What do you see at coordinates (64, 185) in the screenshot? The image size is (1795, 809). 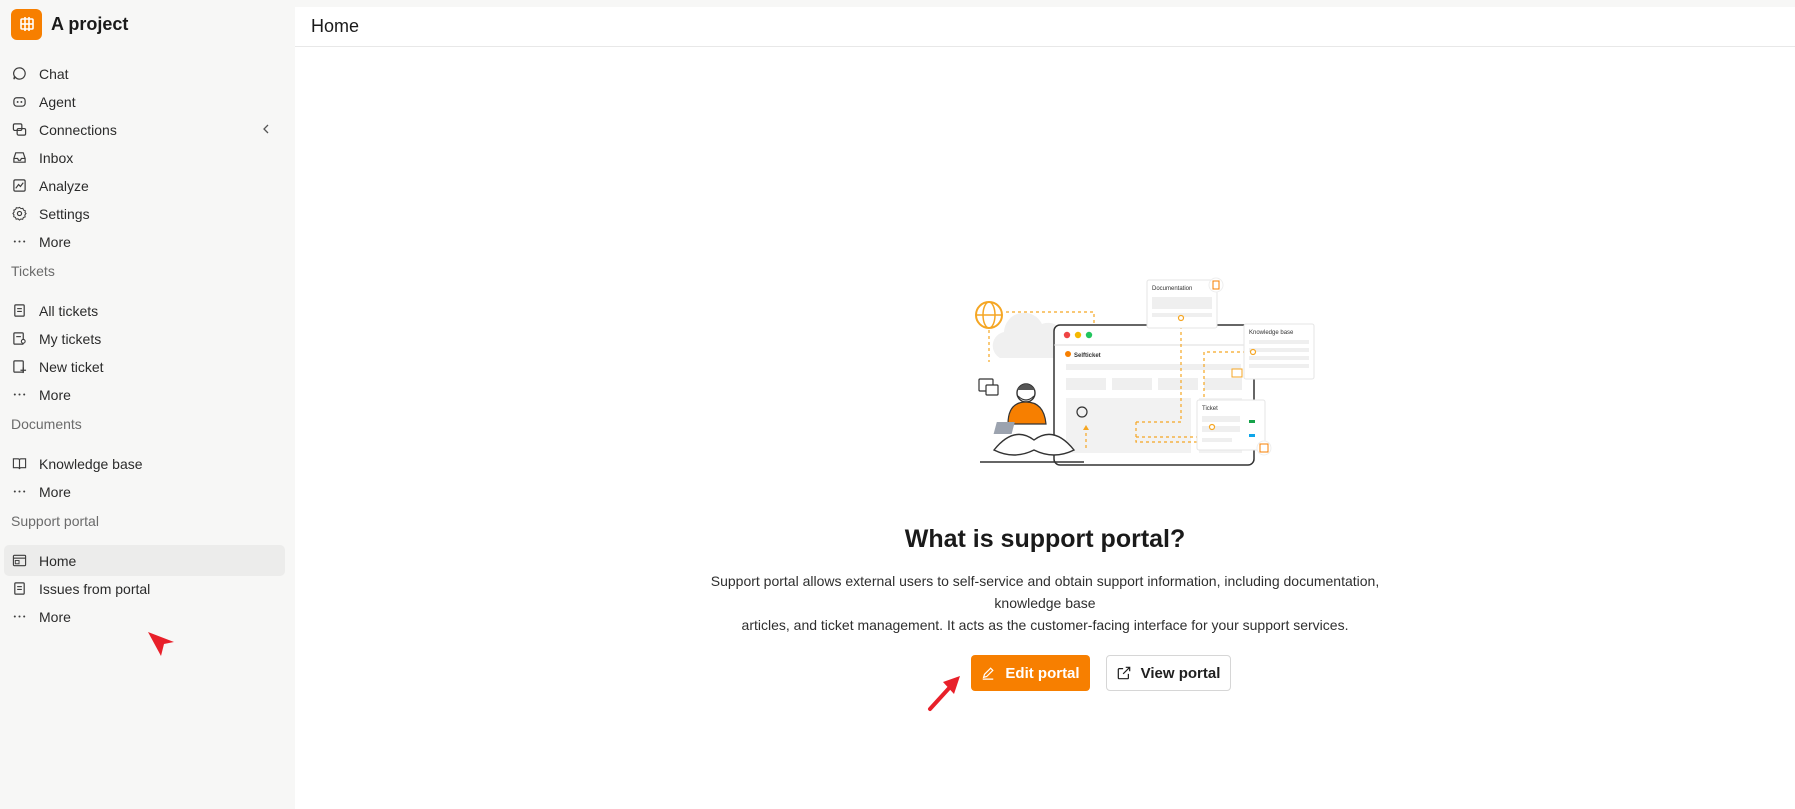 I see `sidebar-item-label: Analyze` at bounding box center [64, 185].